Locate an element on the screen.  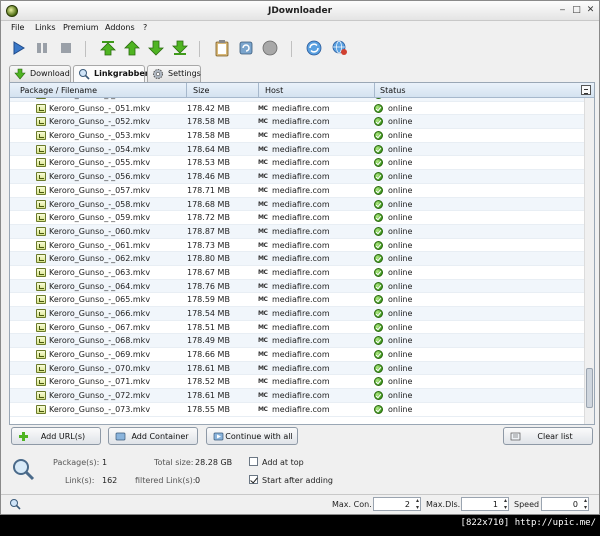
add-container-button: Add Container is located at coordinates (153, 436).